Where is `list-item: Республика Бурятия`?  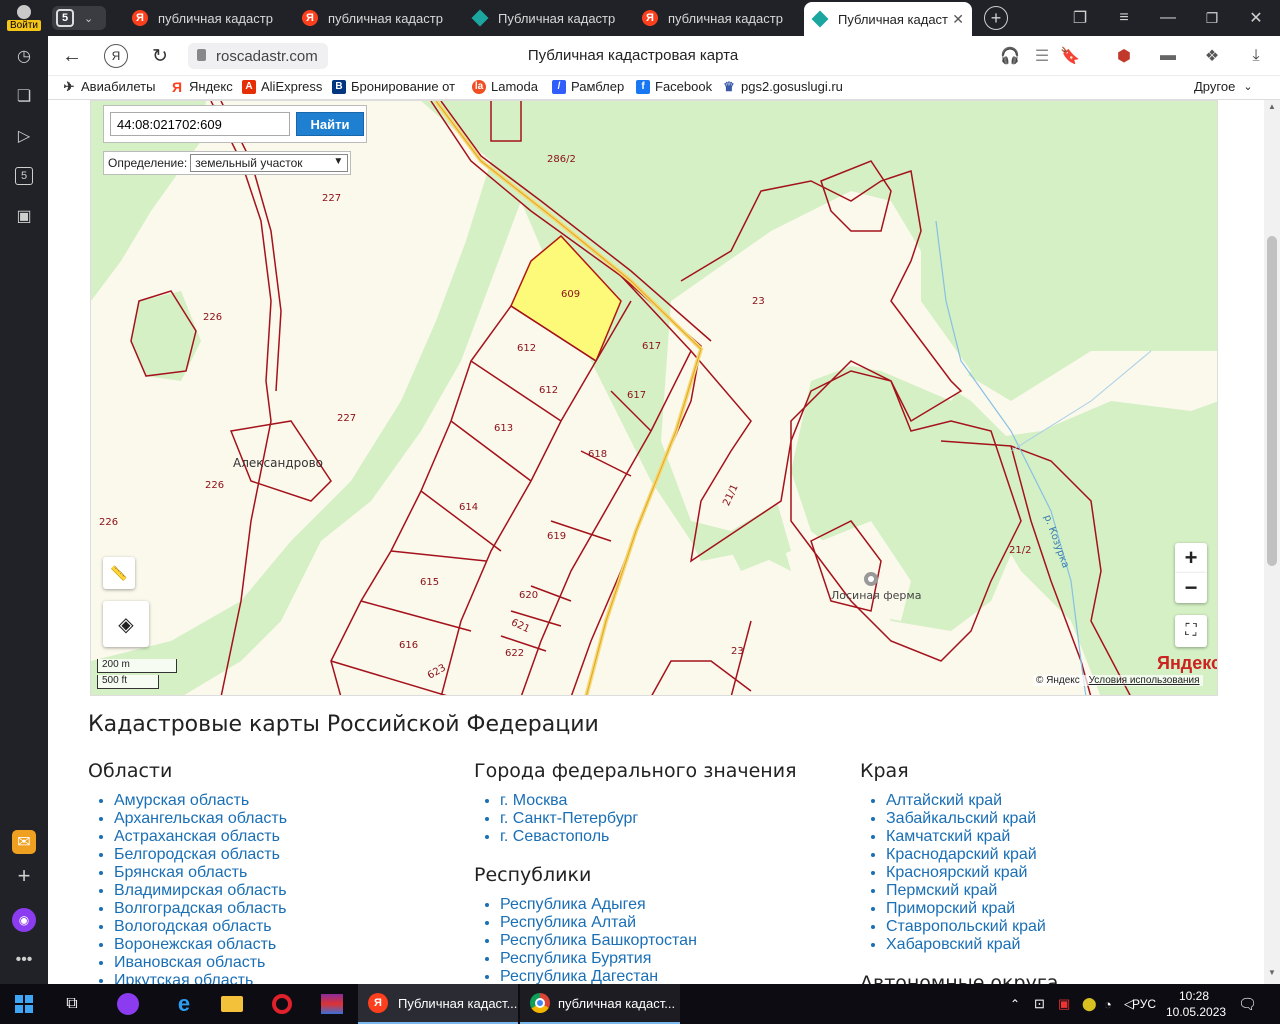 list-item: Республика Бурятия is located at coordinates (672, 959).